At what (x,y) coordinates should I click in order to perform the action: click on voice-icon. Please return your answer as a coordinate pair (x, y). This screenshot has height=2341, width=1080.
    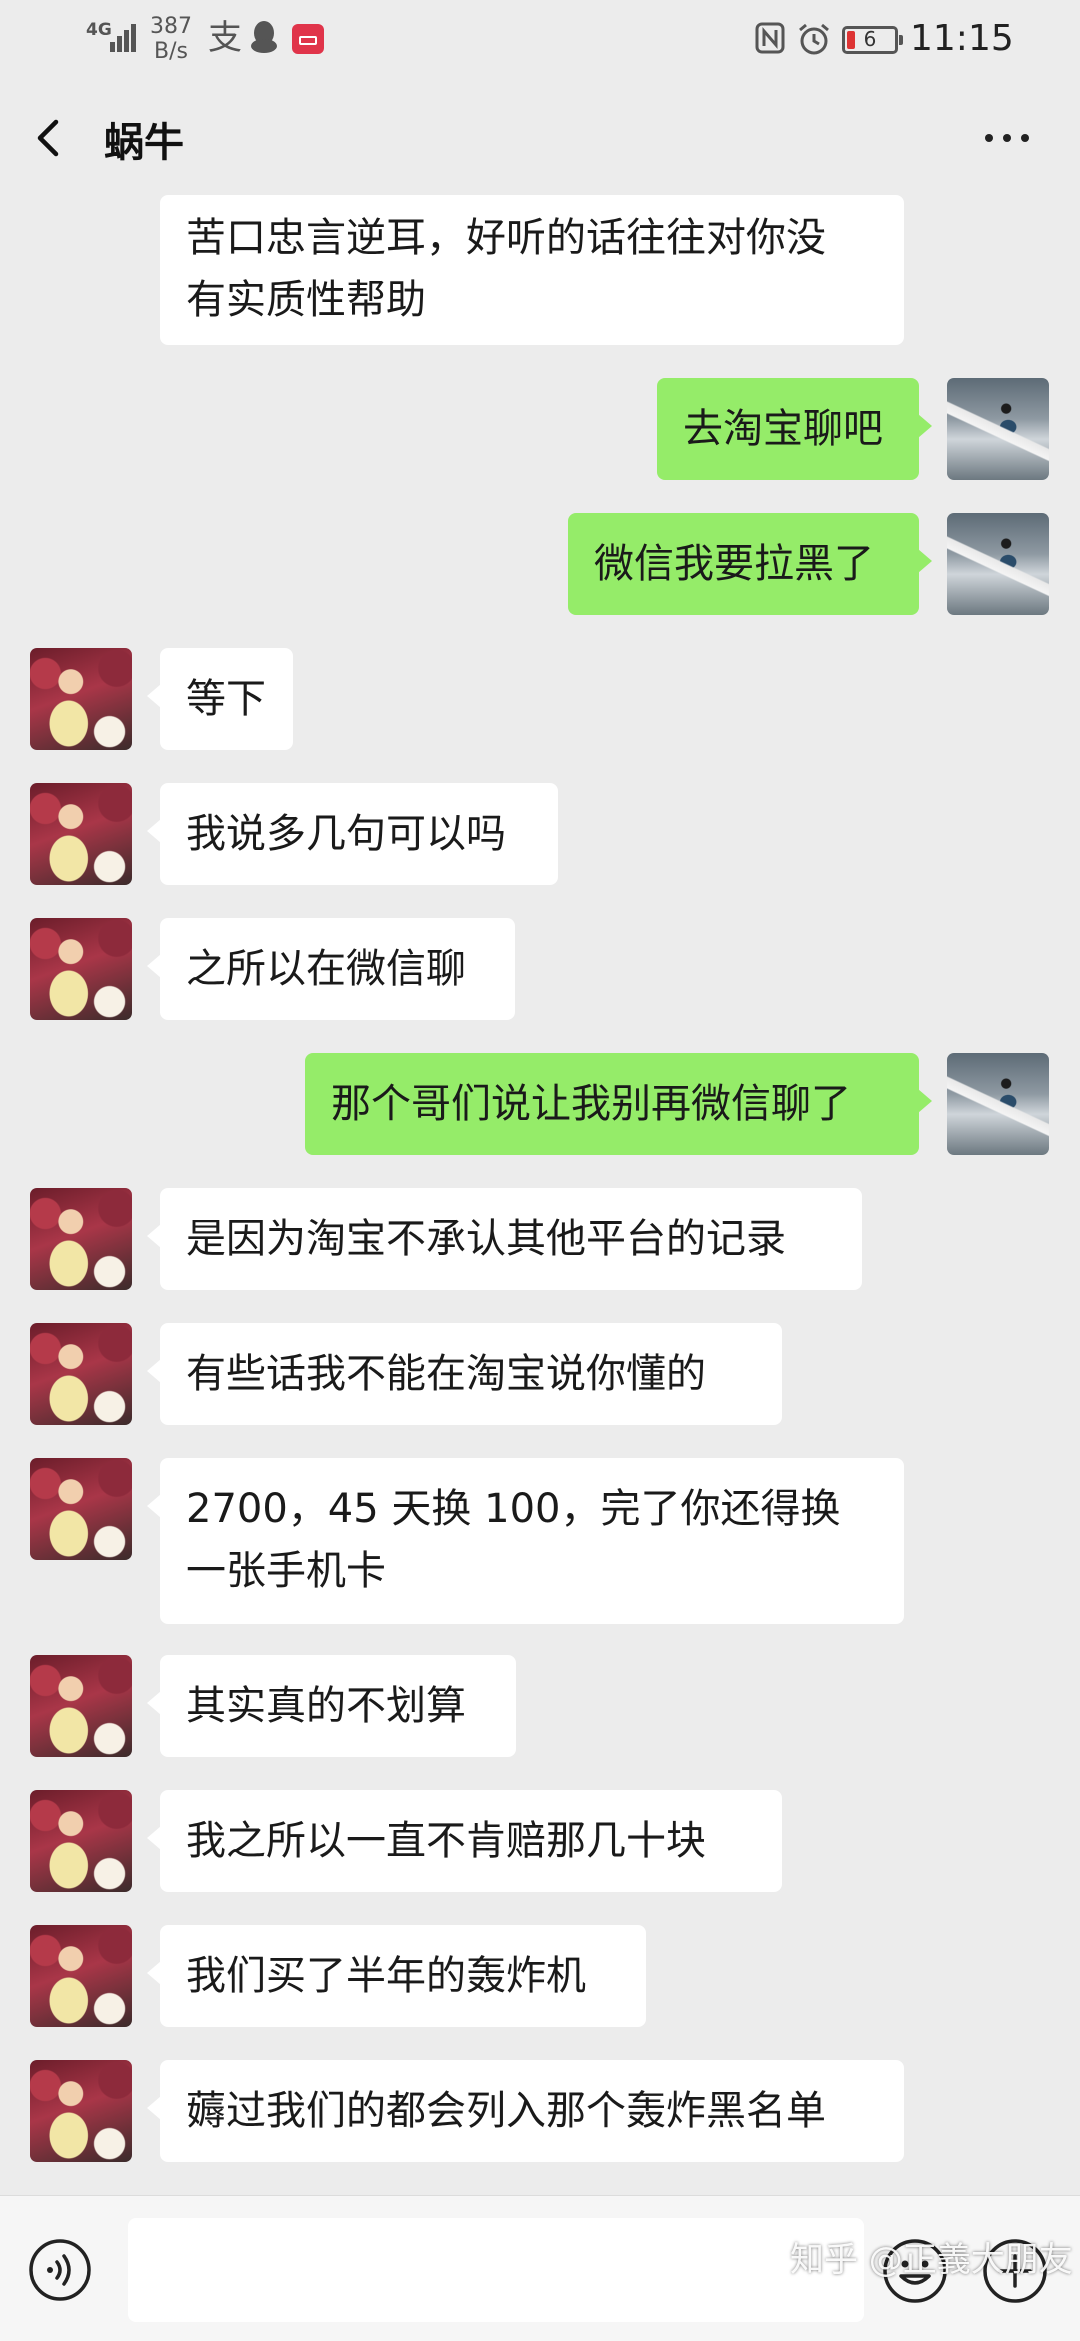
    Looking at the image, I should click on (60, 2270).